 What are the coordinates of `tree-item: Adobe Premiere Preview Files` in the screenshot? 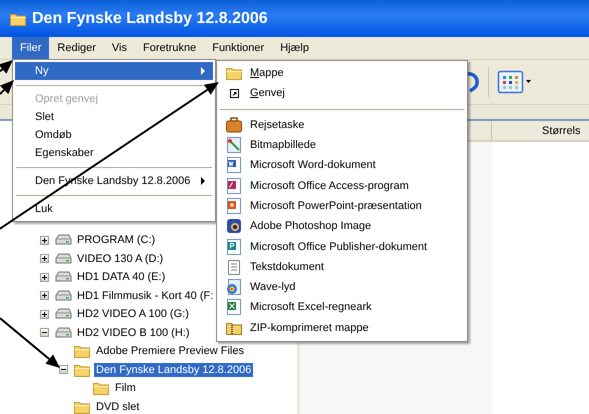 It's located at (170, 351).